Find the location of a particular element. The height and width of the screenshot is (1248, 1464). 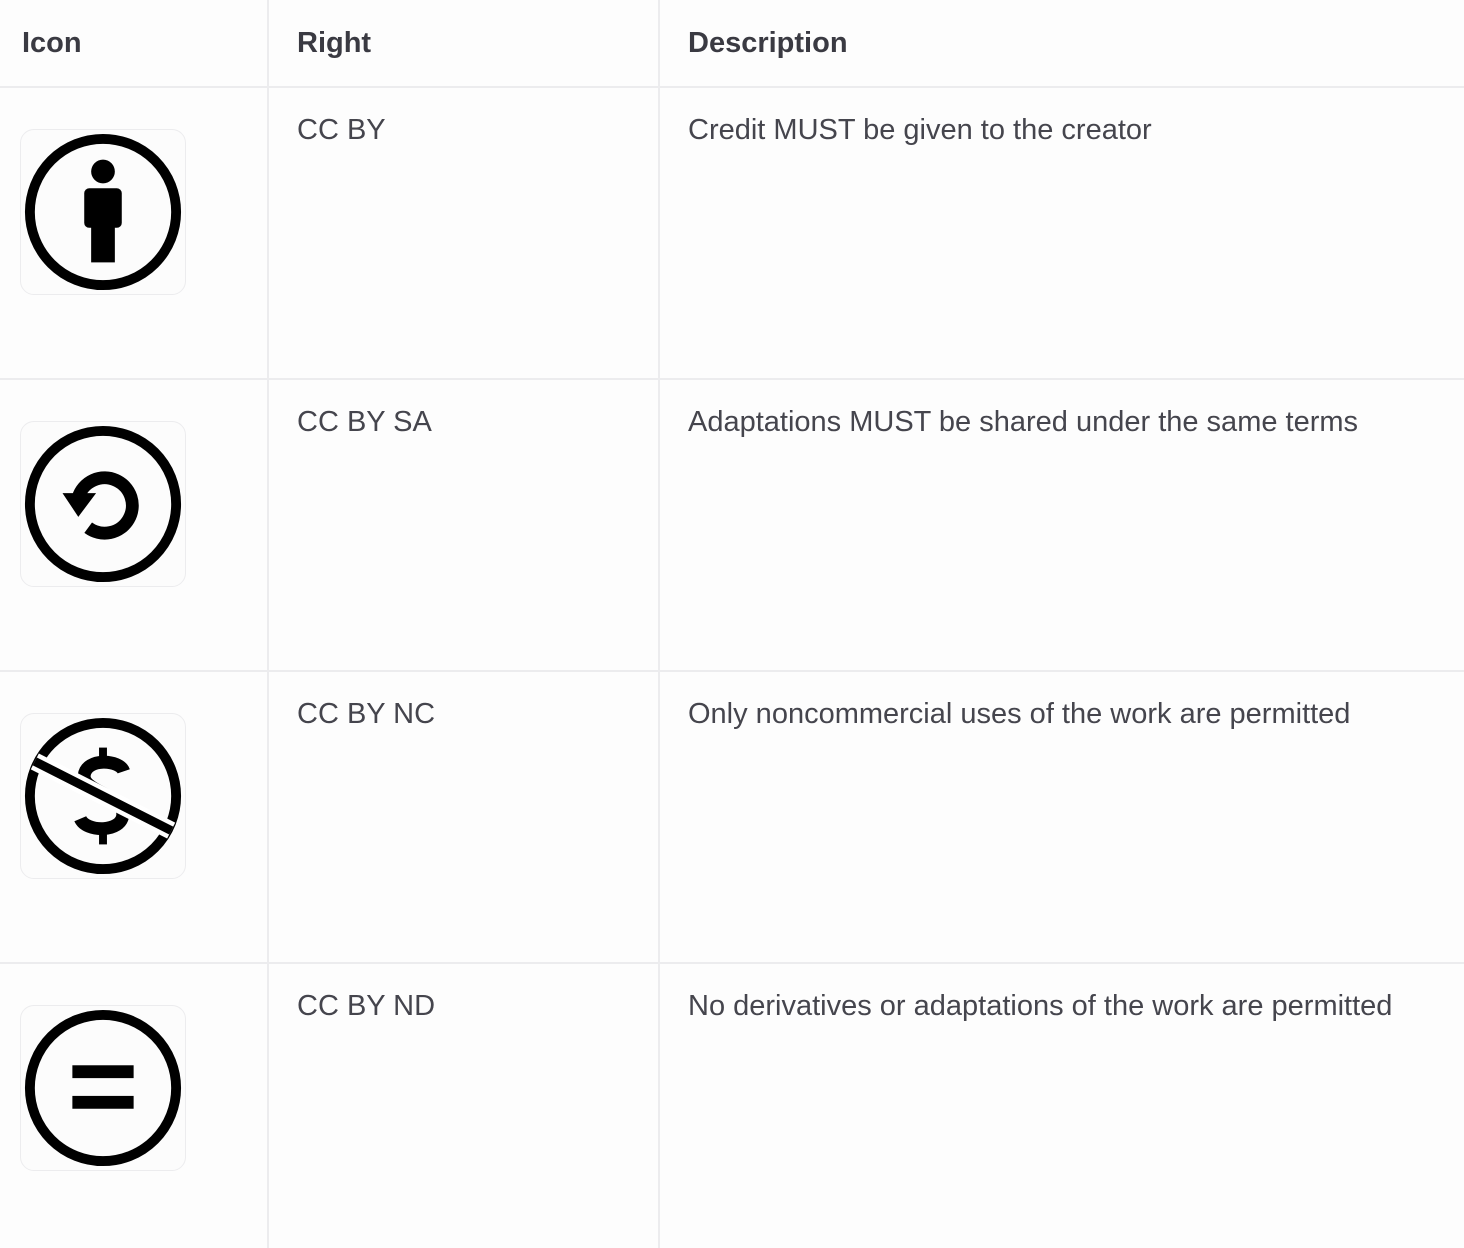

column-header-icon: Icon is located at coordinates (134, 44).